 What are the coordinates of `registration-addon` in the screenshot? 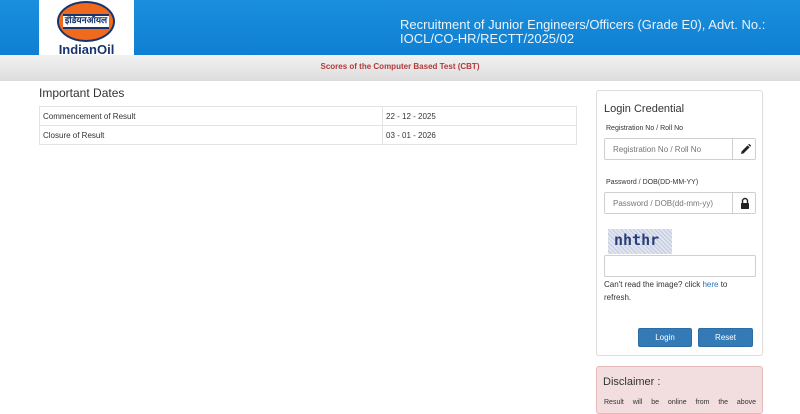 It's located at (744, 149).